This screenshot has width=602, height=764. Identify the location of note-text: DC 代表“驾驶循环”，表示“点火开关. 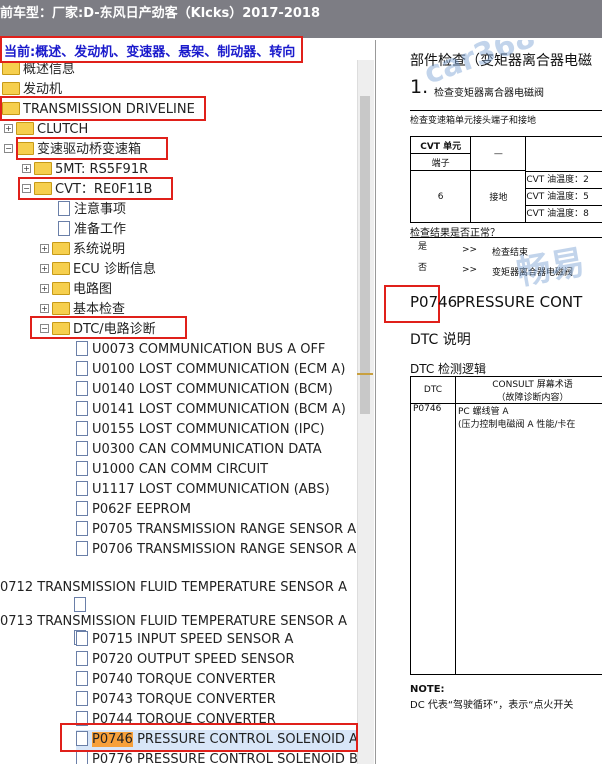
(492, 705).